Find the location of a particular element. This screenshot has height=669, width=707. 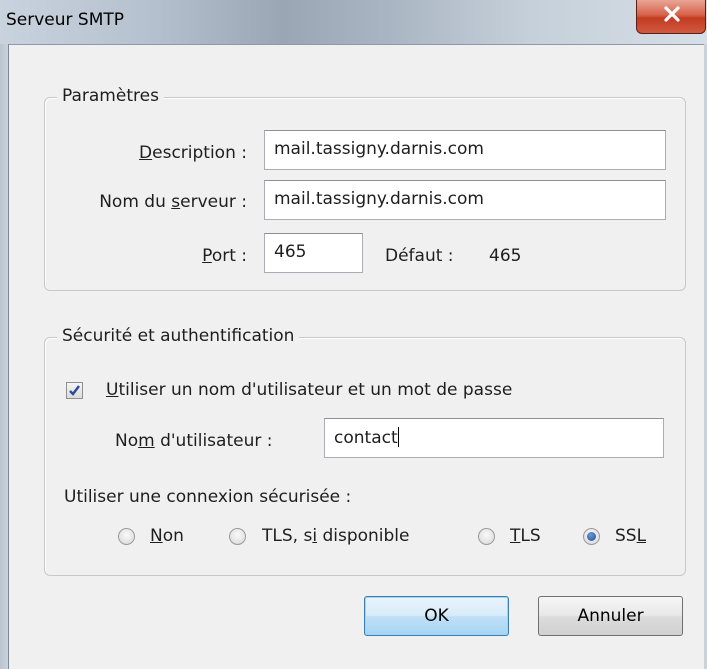

window-frame-left is located at coordinates (4, 356).